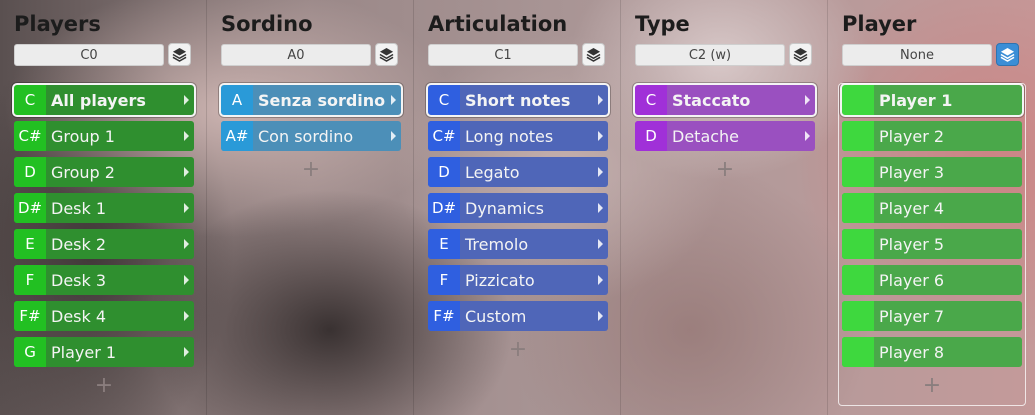  I want to click on list-item: E Desk 2, so click(104, 244).